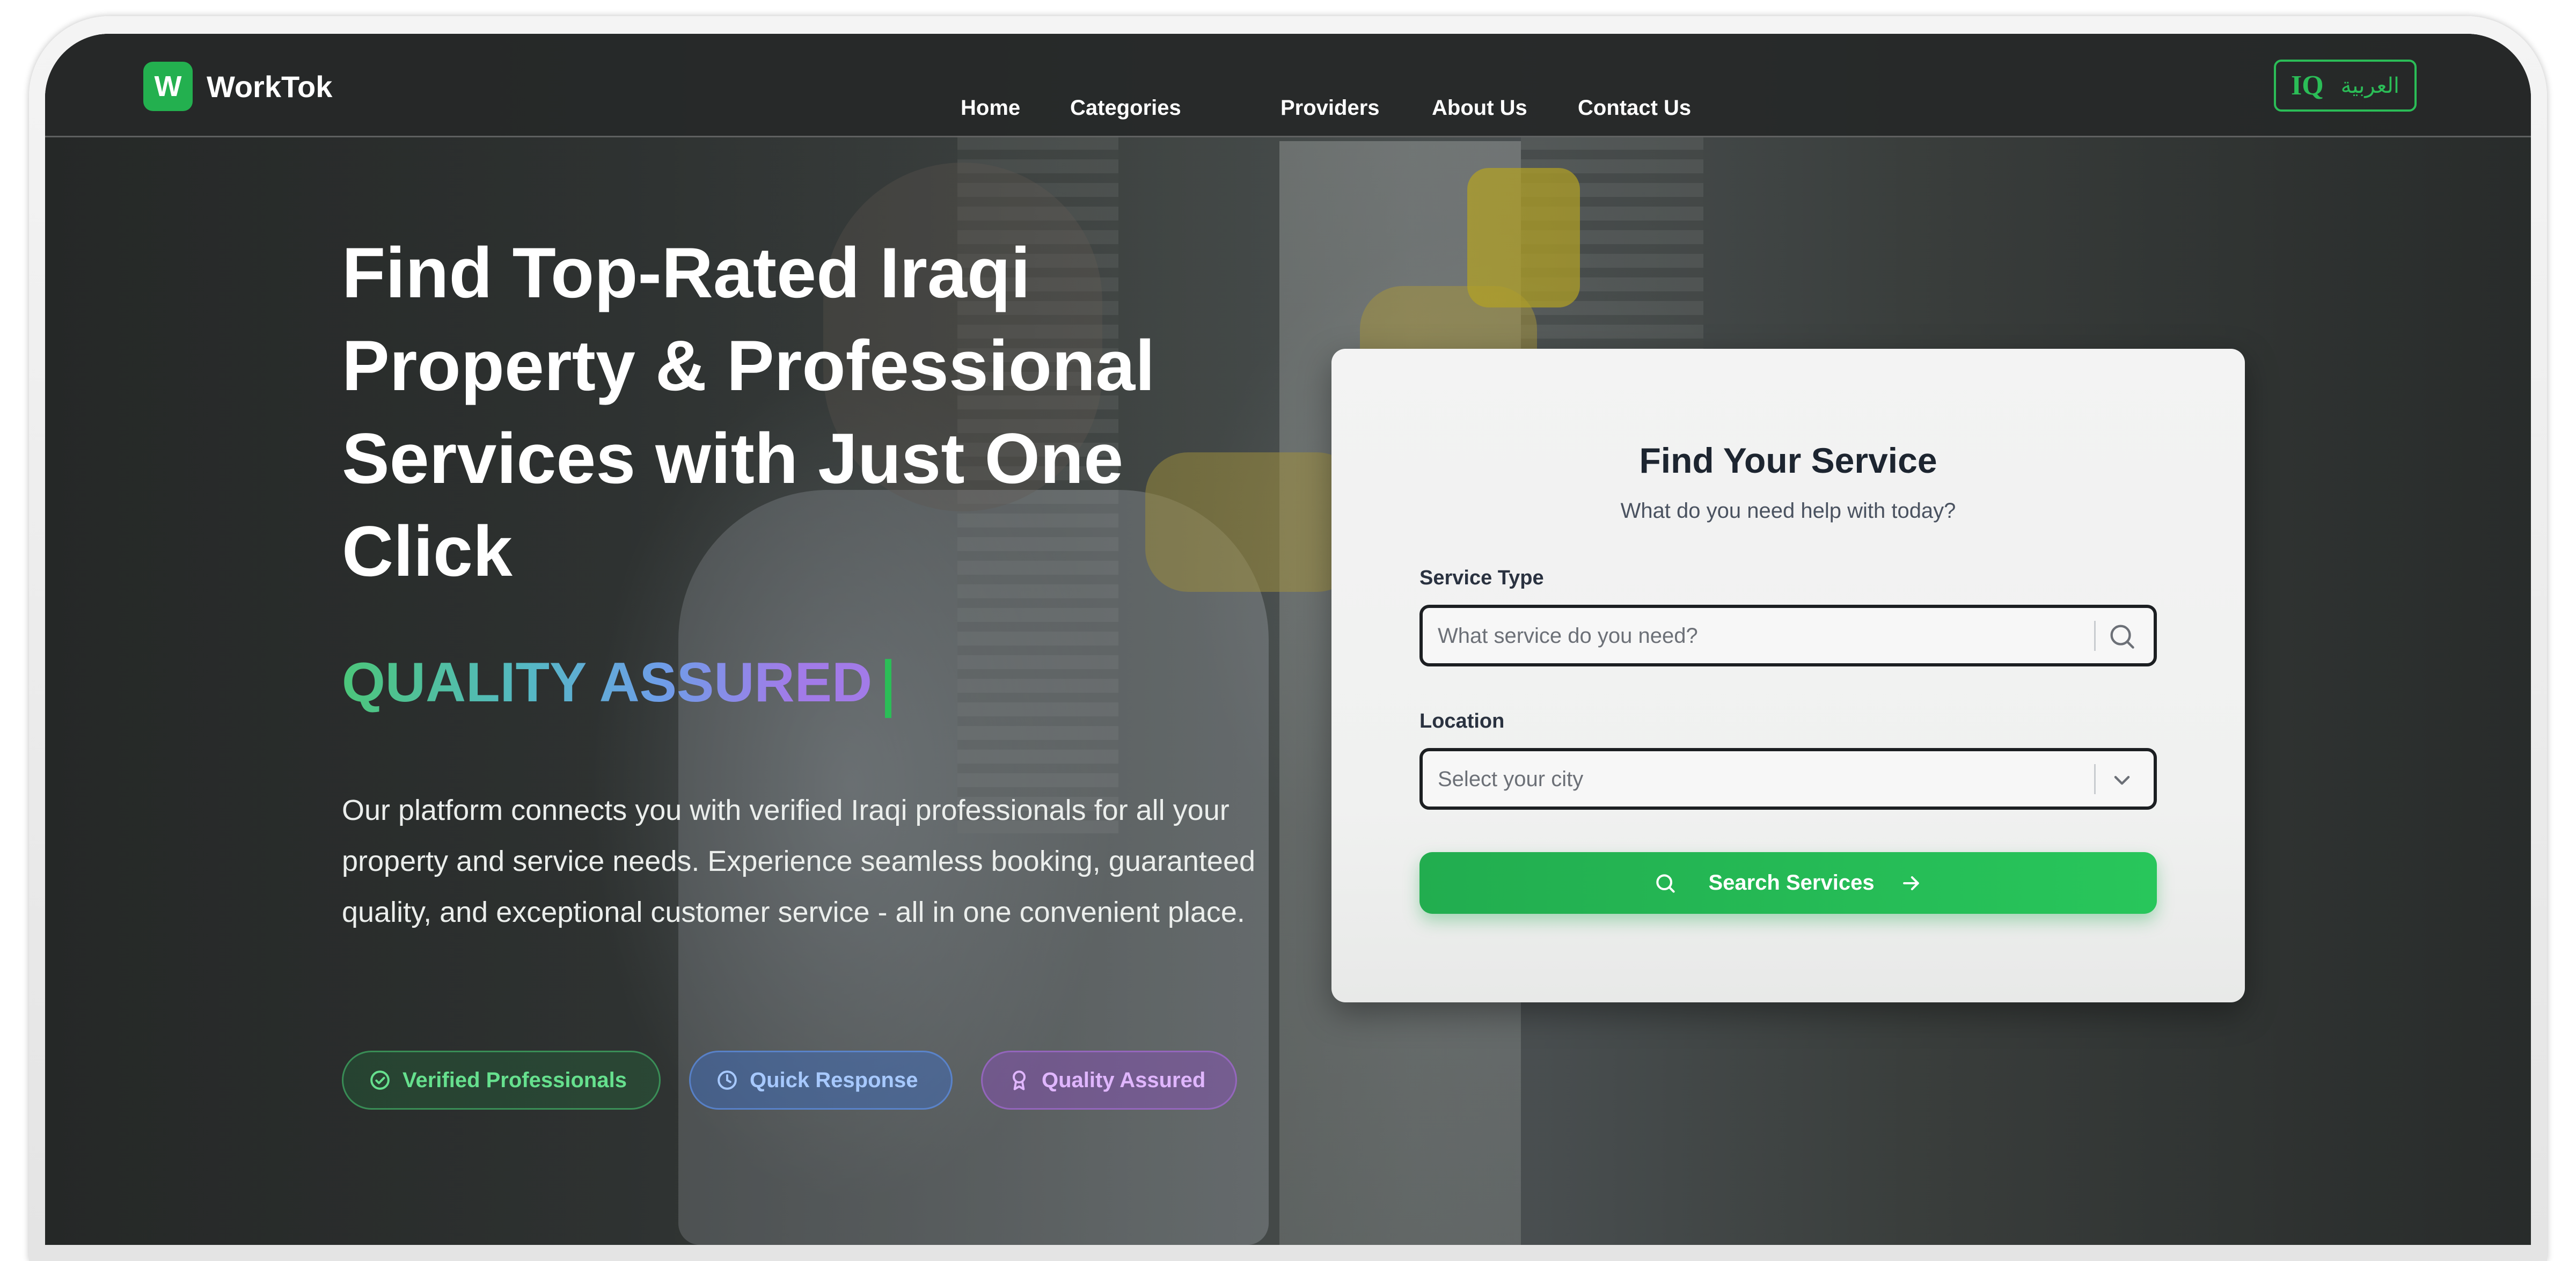  I want to click on location-select: Select your city, so click(1788, 779).